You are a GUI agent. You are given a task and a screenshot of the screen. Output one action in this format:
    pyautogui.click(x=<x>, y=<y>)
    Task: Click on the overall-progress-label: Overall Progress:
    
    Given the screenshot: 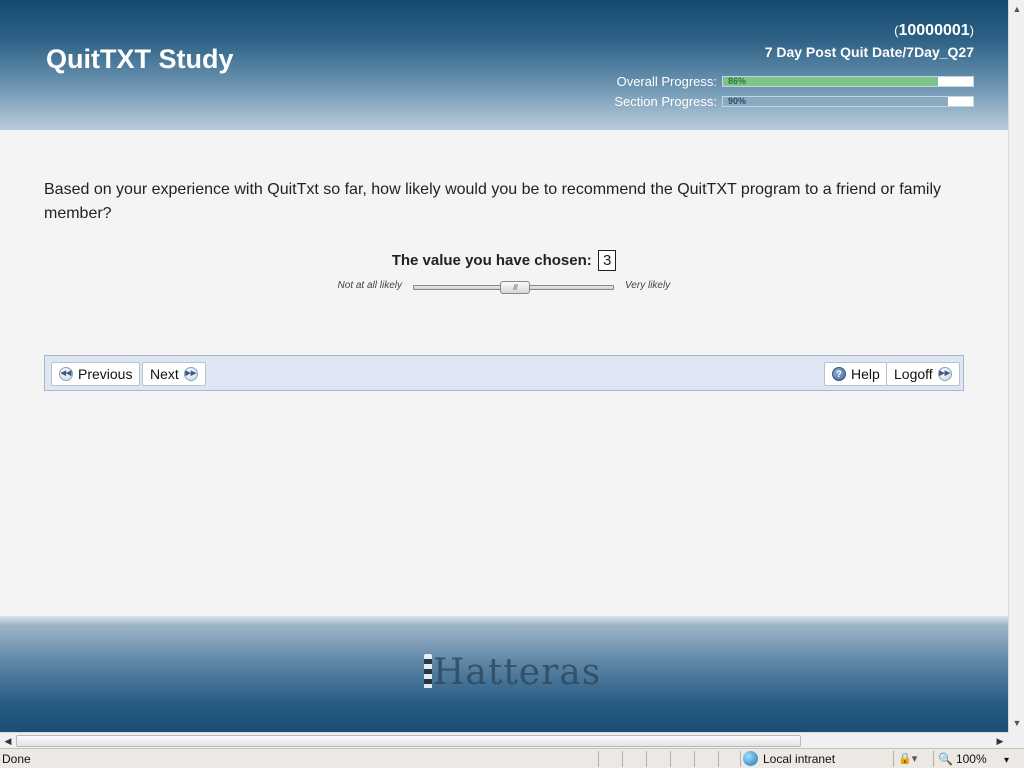 What is the action you would take?
    pyautogui.click(x=666, y=81)
    